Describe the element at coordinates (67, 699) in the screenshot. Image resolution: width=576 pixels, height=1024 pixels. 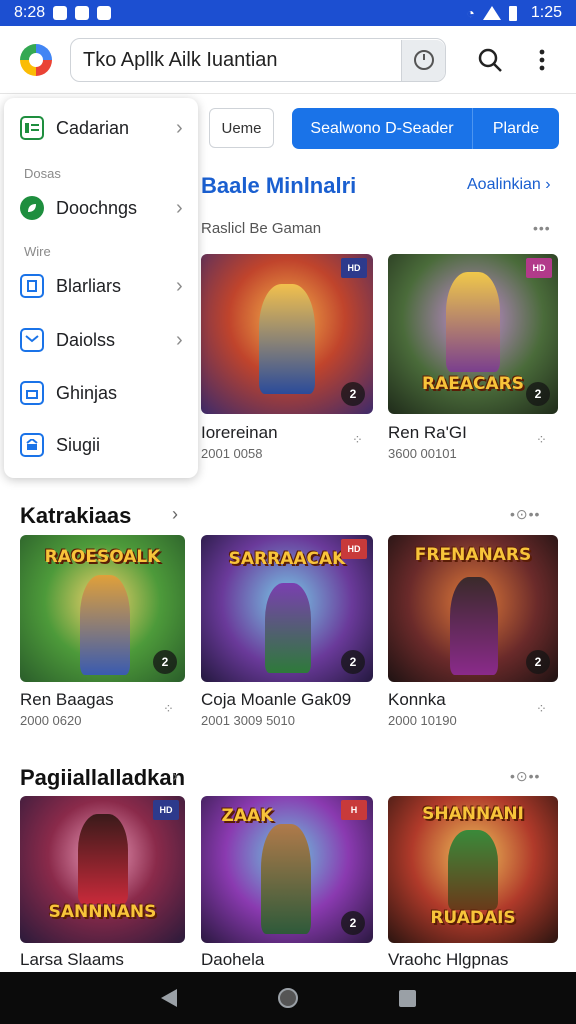
I see `card-title: Ren Baagas` at that location.